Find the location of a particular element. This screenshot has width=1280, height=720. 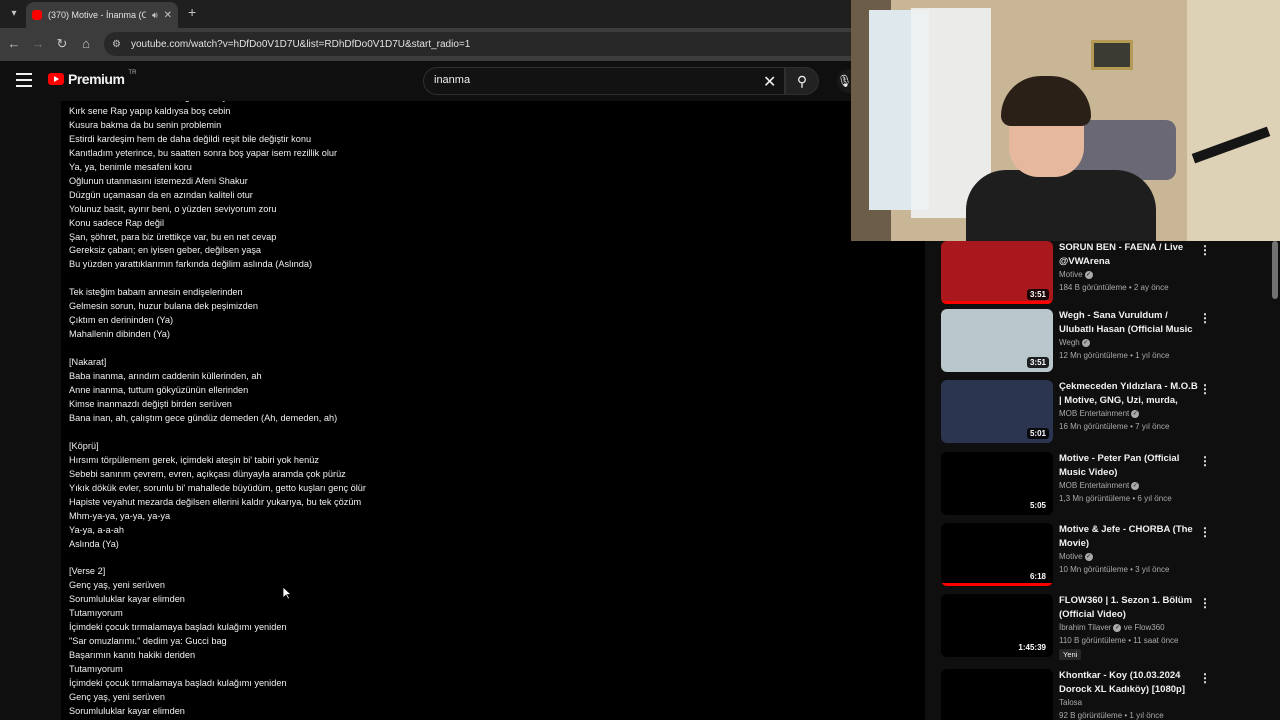

browser-tab: (370) Motive - İnanma (Offi 🔊︎ ✕ is located at coordinates (102, 15).